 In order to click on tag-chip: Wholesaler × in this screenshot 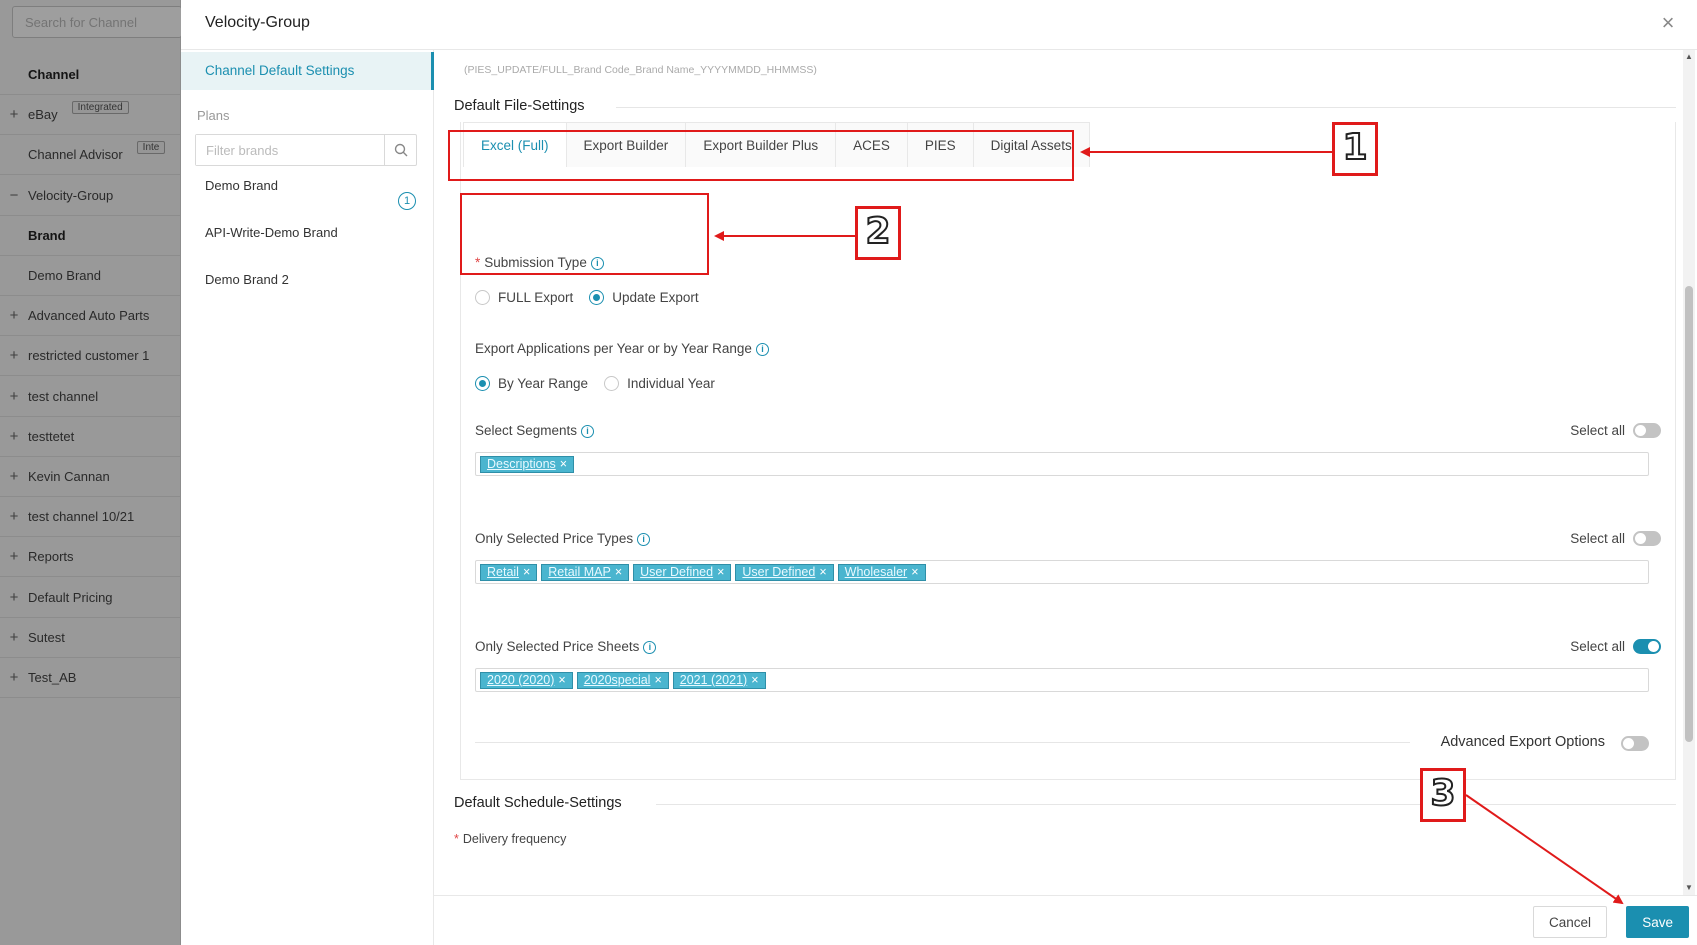, I will do `click(881, 572)`.